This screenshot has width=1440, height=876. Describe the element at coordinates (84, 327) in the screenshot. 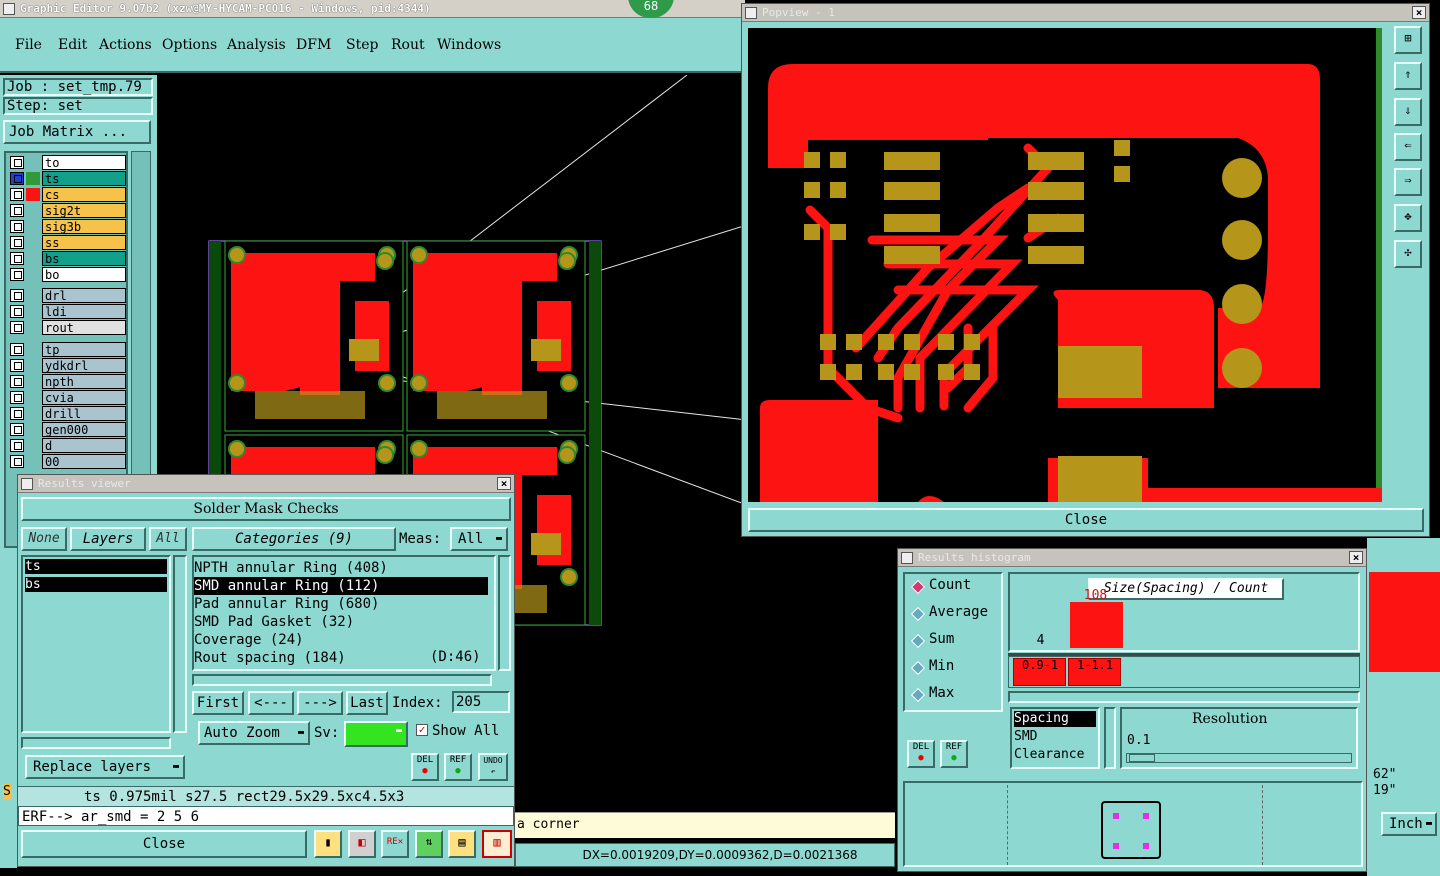

I see `layer-name: rout` at that location.